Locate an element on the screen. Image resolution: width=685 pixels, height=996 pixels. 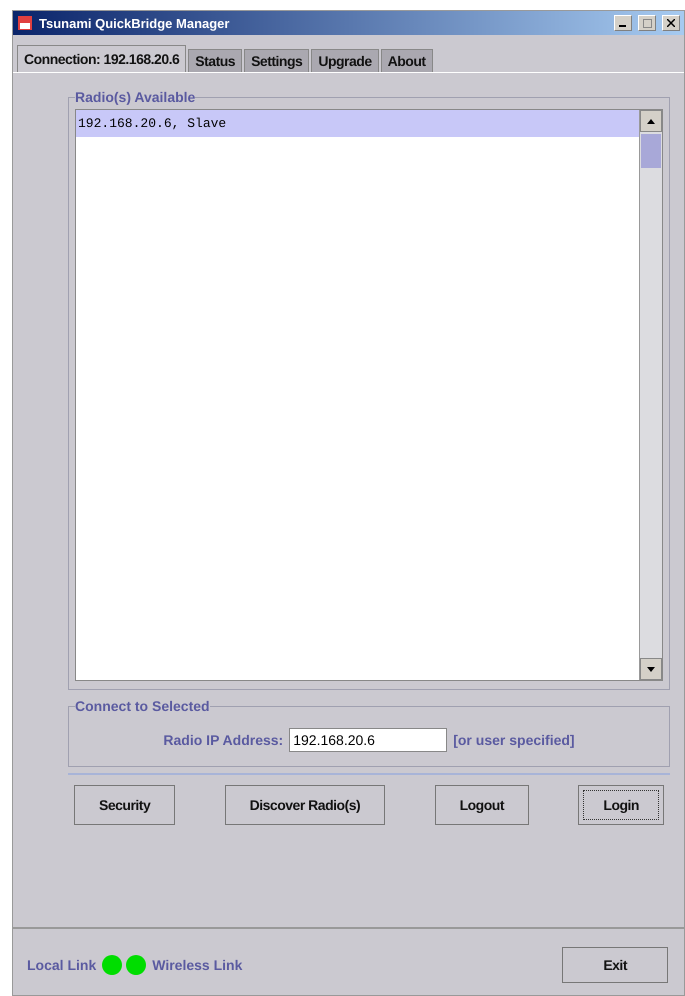
scroll-down-button is located at coordinates (651, 669).